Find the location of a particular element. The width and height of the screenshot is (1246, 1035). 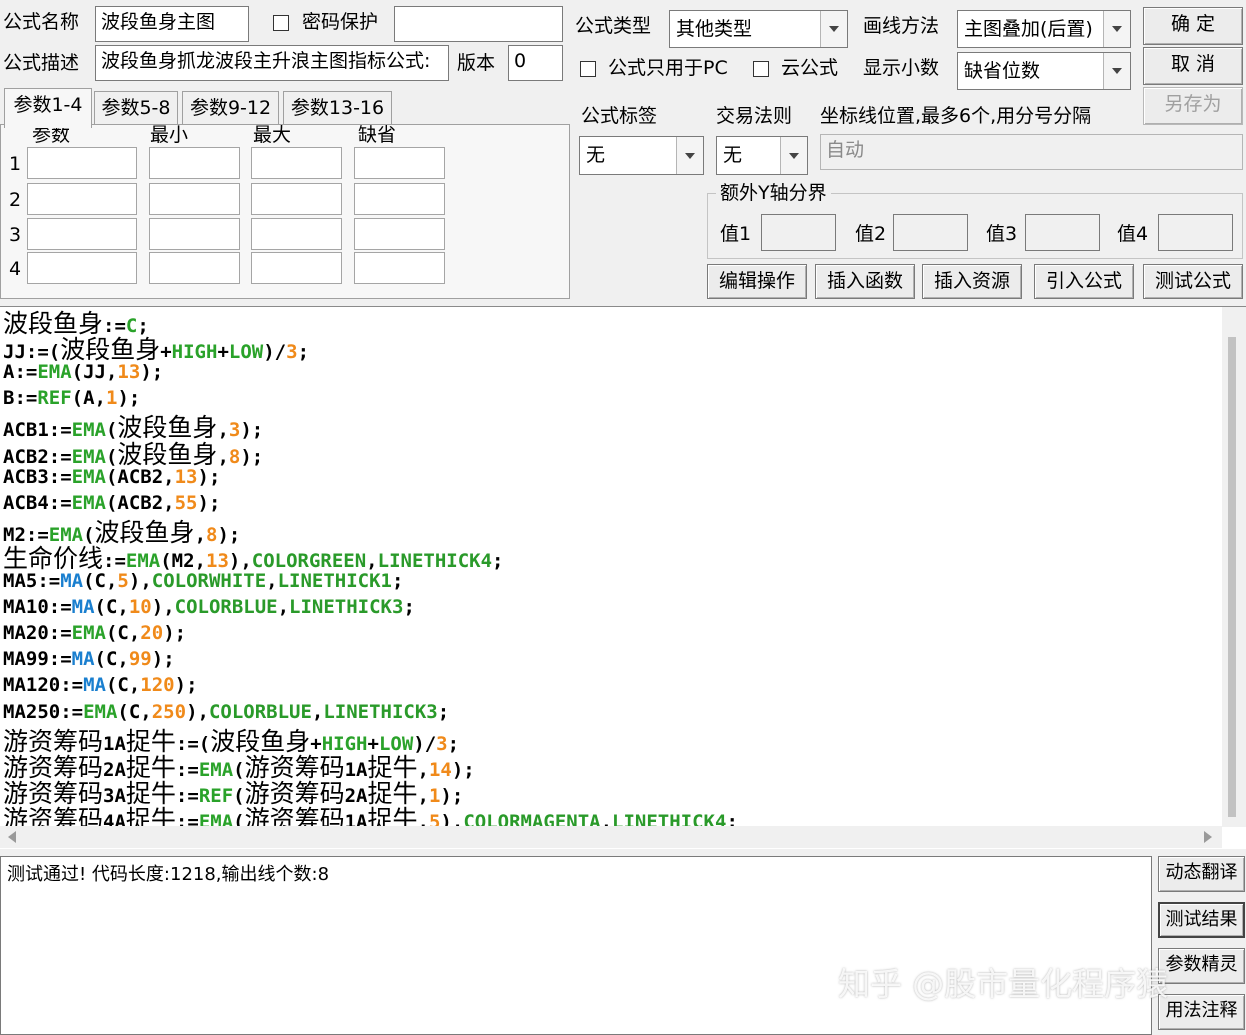

edit-operations-button: 编辑操作 is located at coordinates (757, 281).